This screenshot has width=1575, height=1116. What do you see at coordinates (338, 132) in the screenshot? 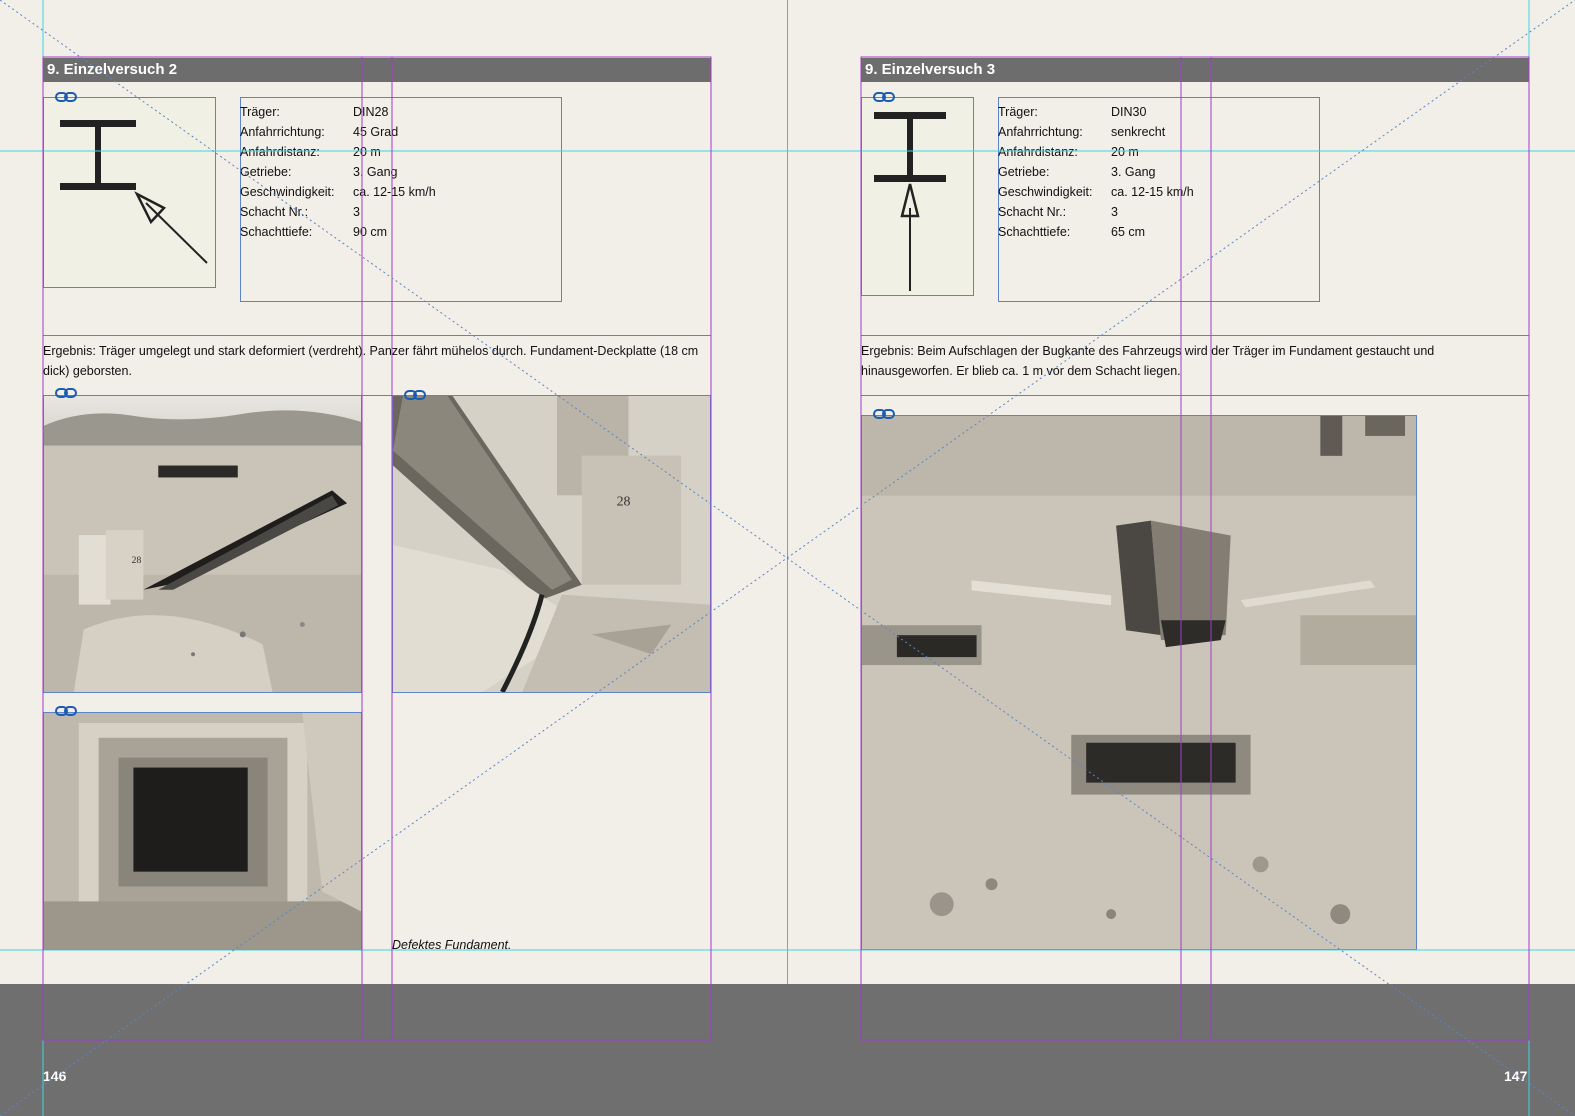
I see `spec-row: Anfahrrichtung: 45 Grad` at bounding box center [338, 132].